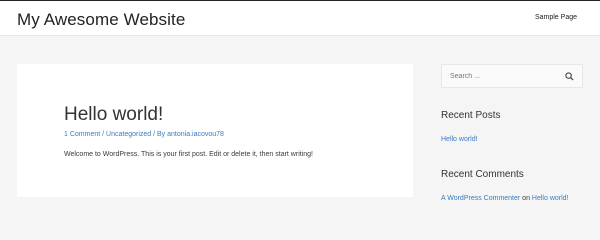 This screenshot has width=600, height=240. I want to click on category-link: Uncategorized, so click(128, 134).